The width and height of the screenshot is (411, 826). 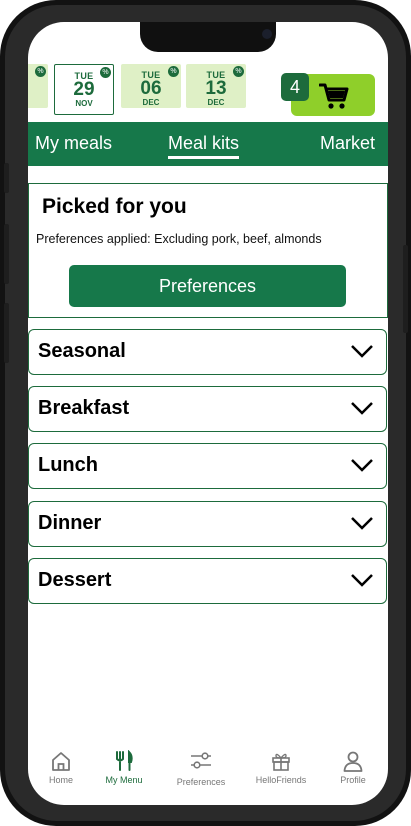 I want to click on date-number: 29, so click(x=84, y=89).